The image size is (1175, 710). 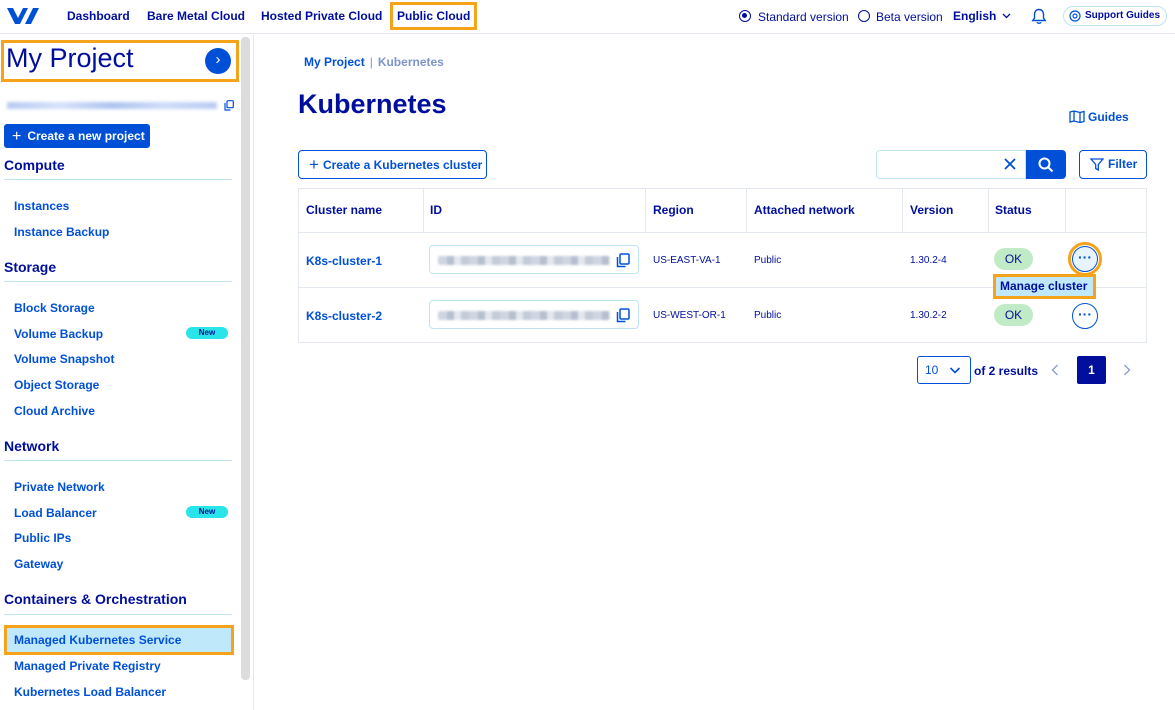 What do you see at coordinates (1108, 117) in the screenshot?
I see `guides-label: Guides` at bounding box center [1108, 117].